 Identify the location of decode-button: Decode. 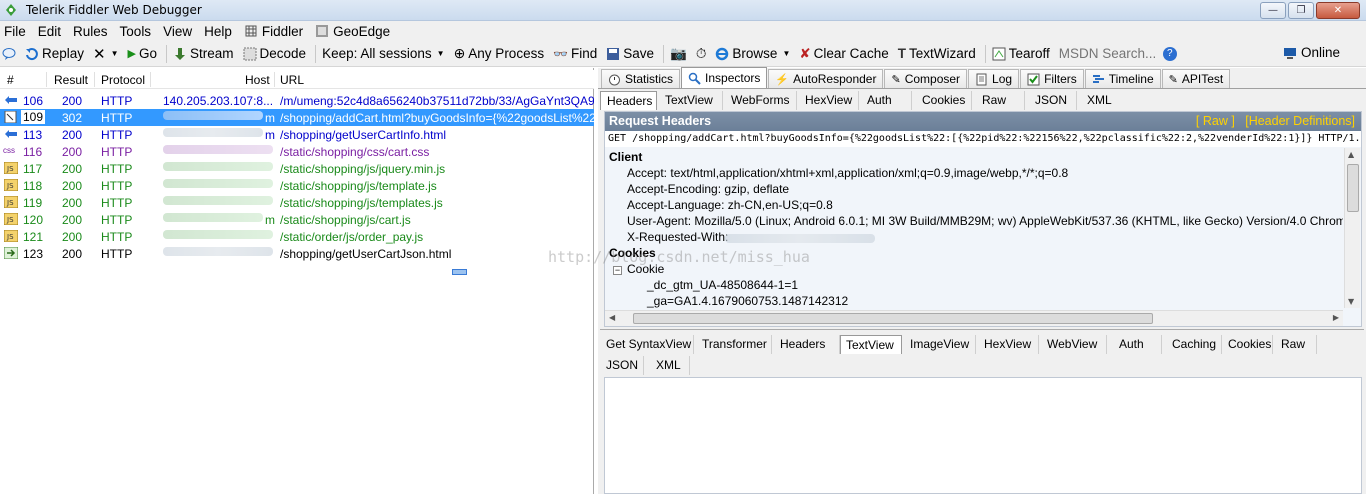
(274, 53).